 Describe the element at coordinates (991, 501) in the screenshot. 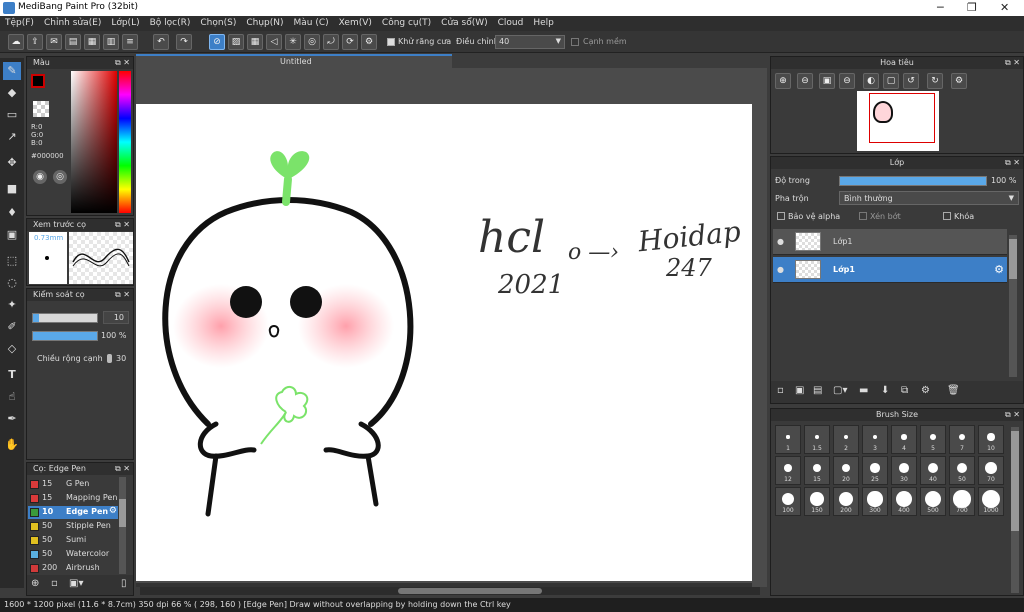

I see `brush-size-option: 1000` at that location.